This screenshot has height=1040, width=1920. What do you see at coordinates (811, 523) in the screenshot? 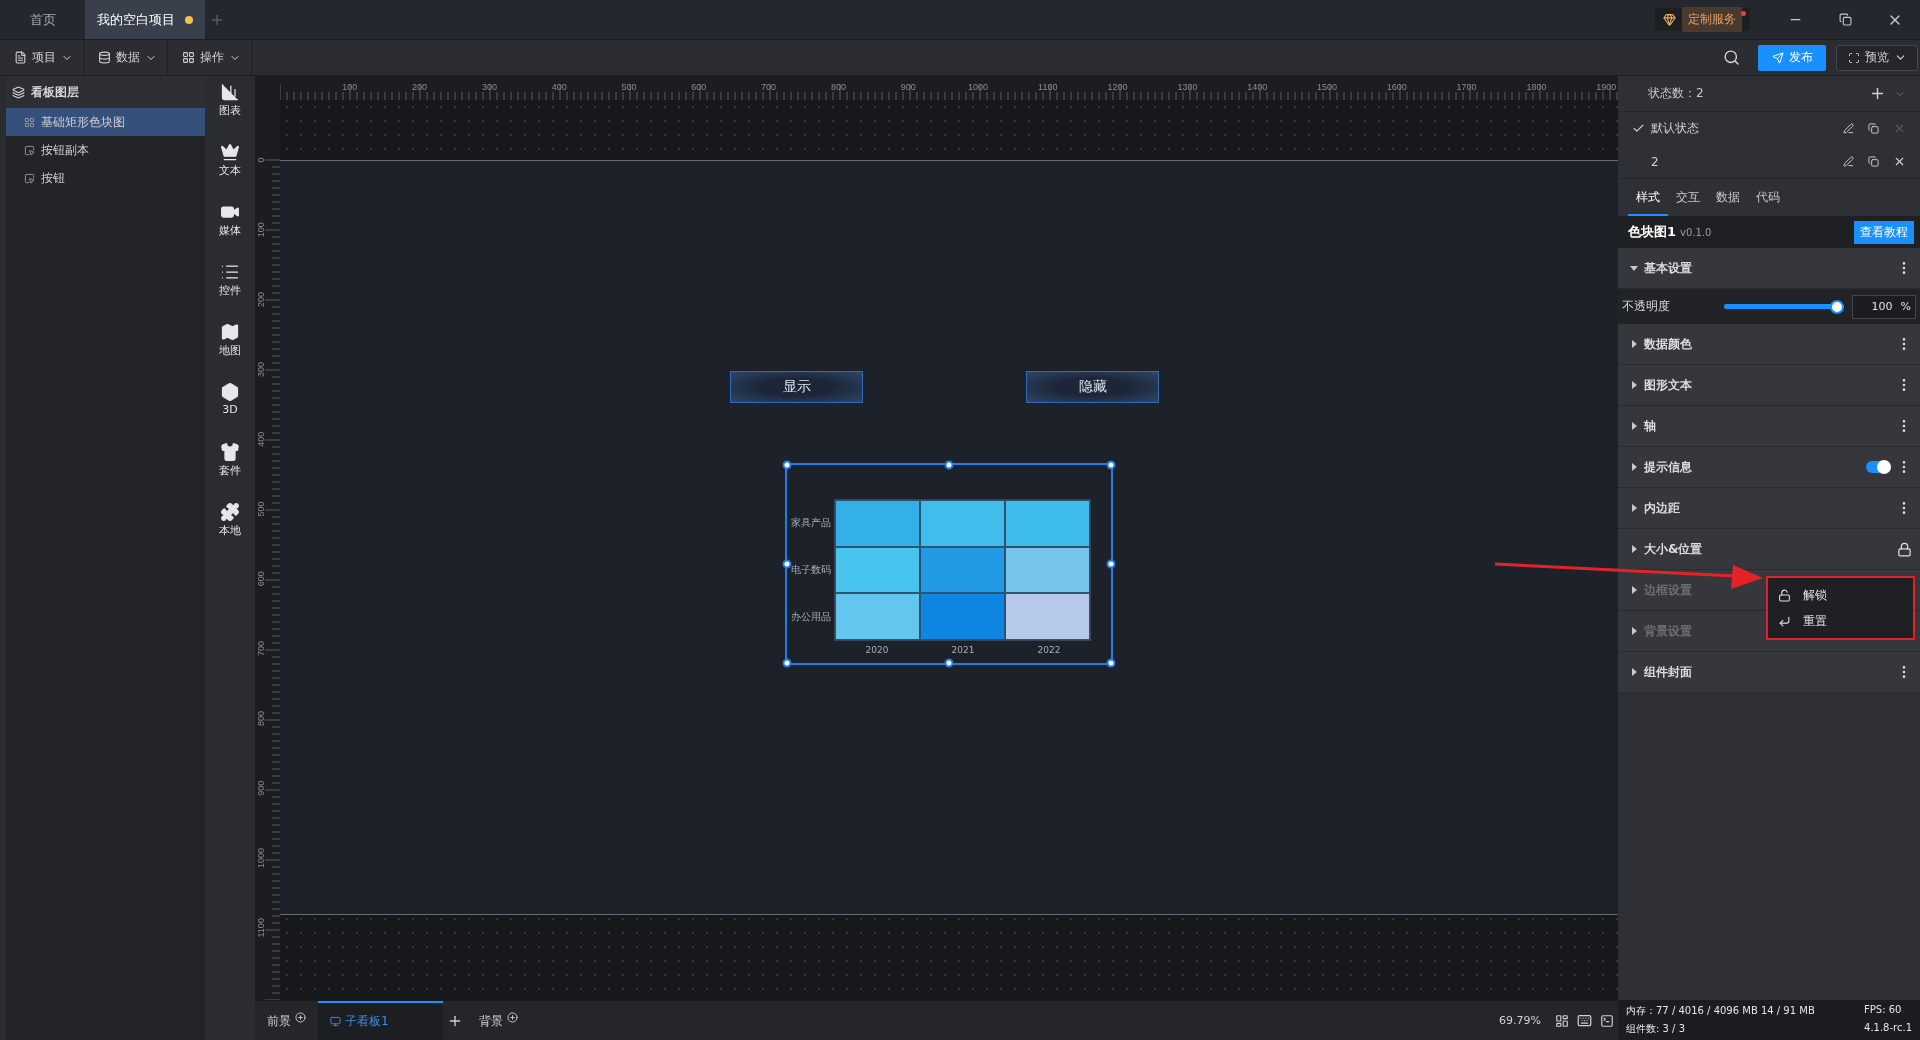
I see `axis-label: 家具产品` at bounding box center [811, 523].